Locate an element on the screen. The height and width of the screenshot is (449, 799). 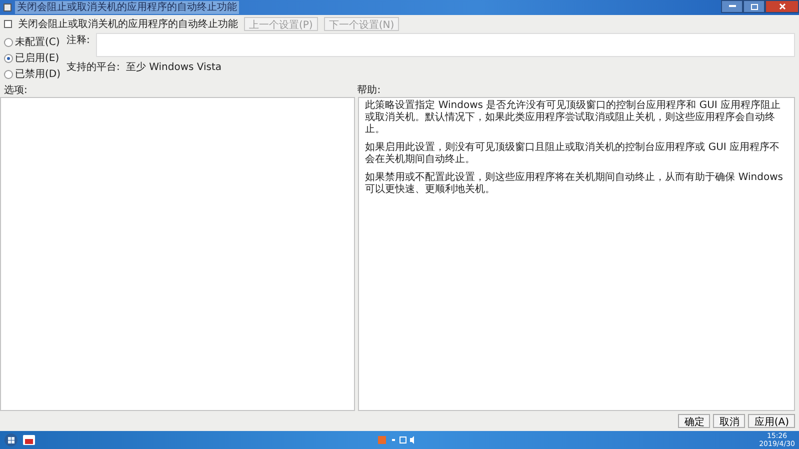
radio-option: 未配置(C) is located at coordinates (32, 42).